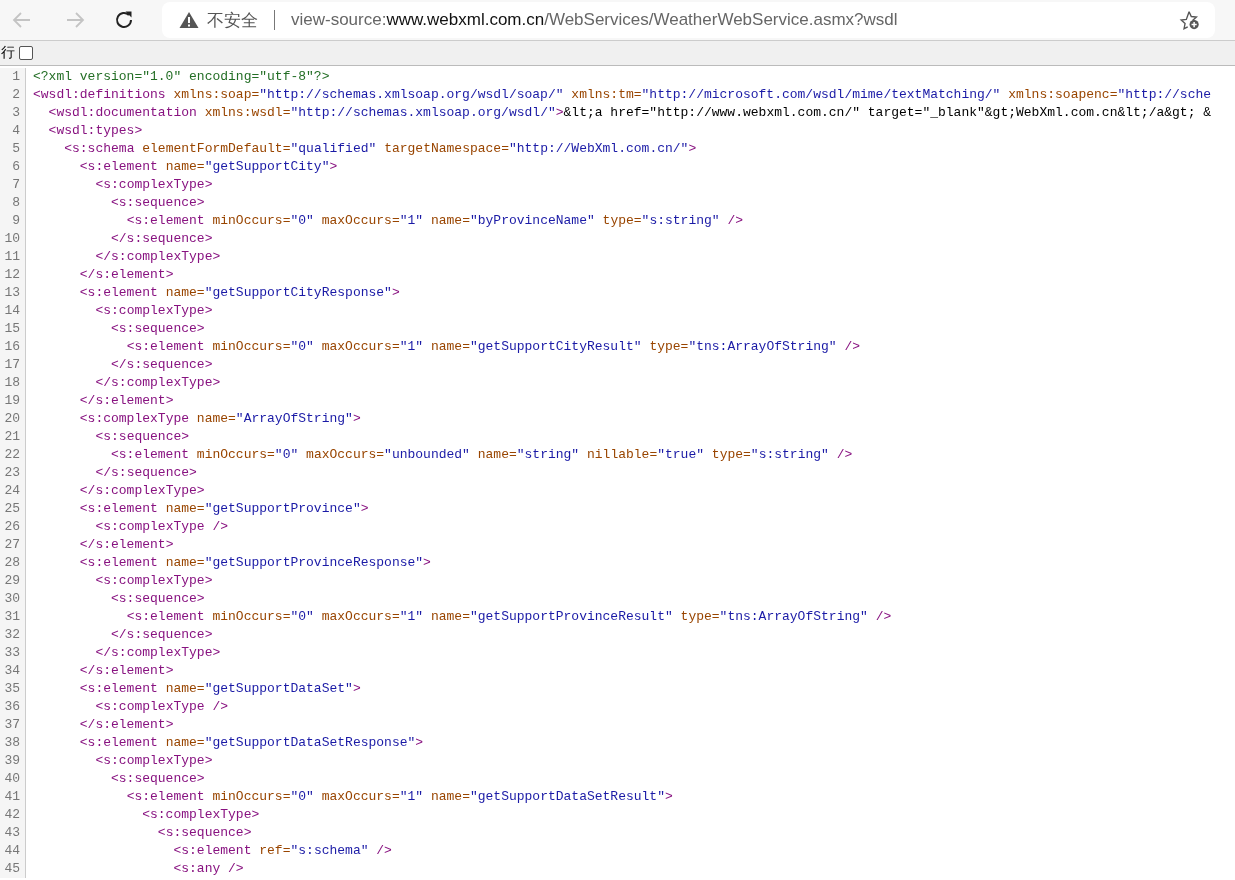 The image size is (1235, 880). I want to click on line-number: 30, so click(13, 599).